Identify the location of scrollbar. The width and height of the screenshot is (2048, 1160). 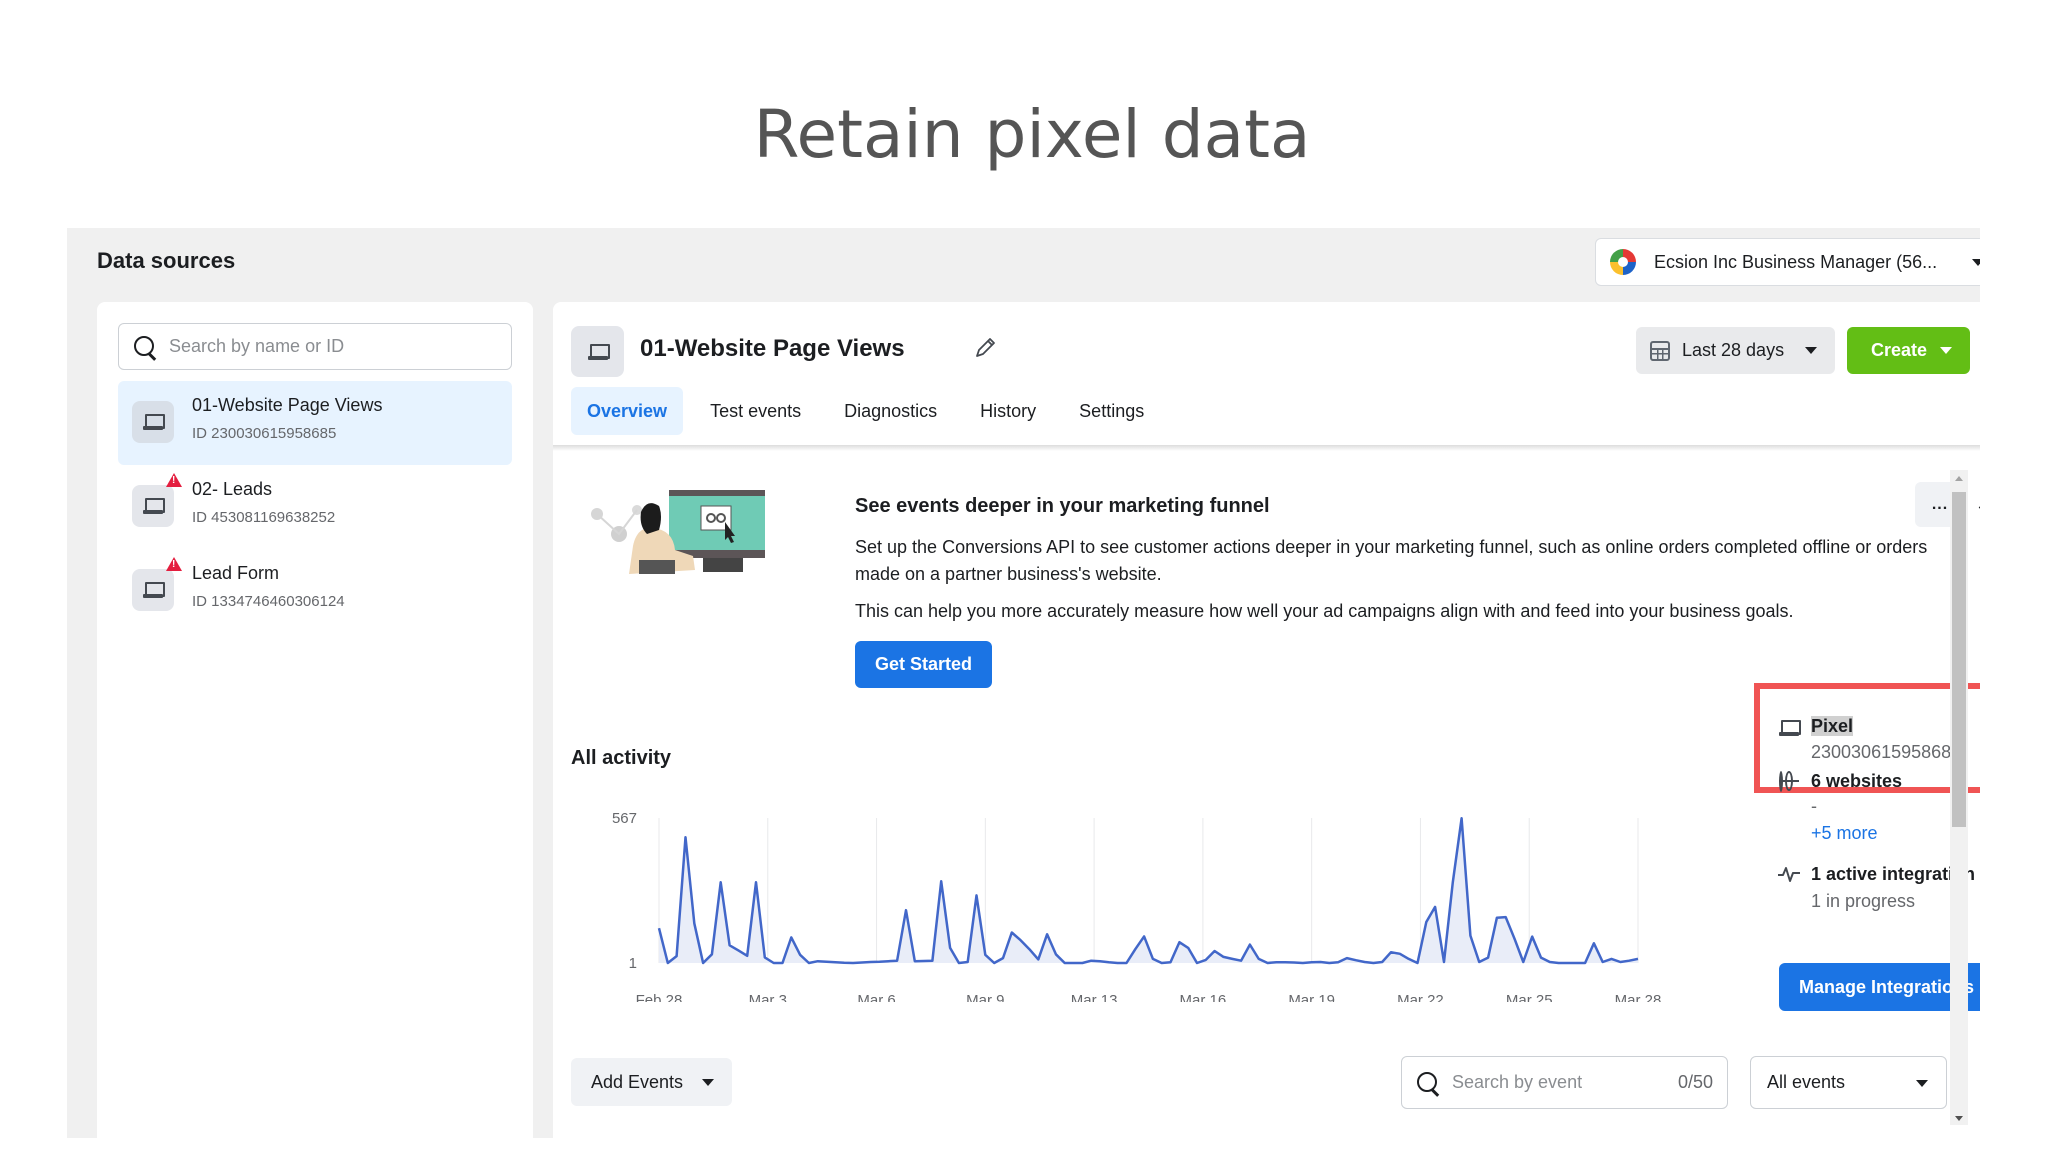
(1959, 797).